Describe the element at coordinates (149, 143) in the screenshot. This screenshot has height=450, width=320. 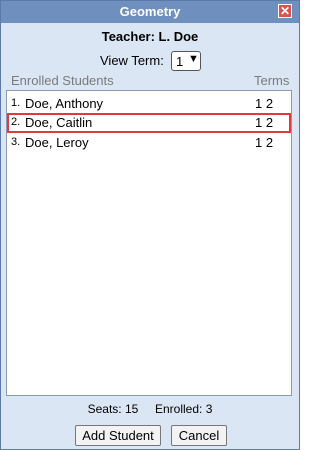
I see `list-item: 3. Doe, Leroy 1 2` at that location.